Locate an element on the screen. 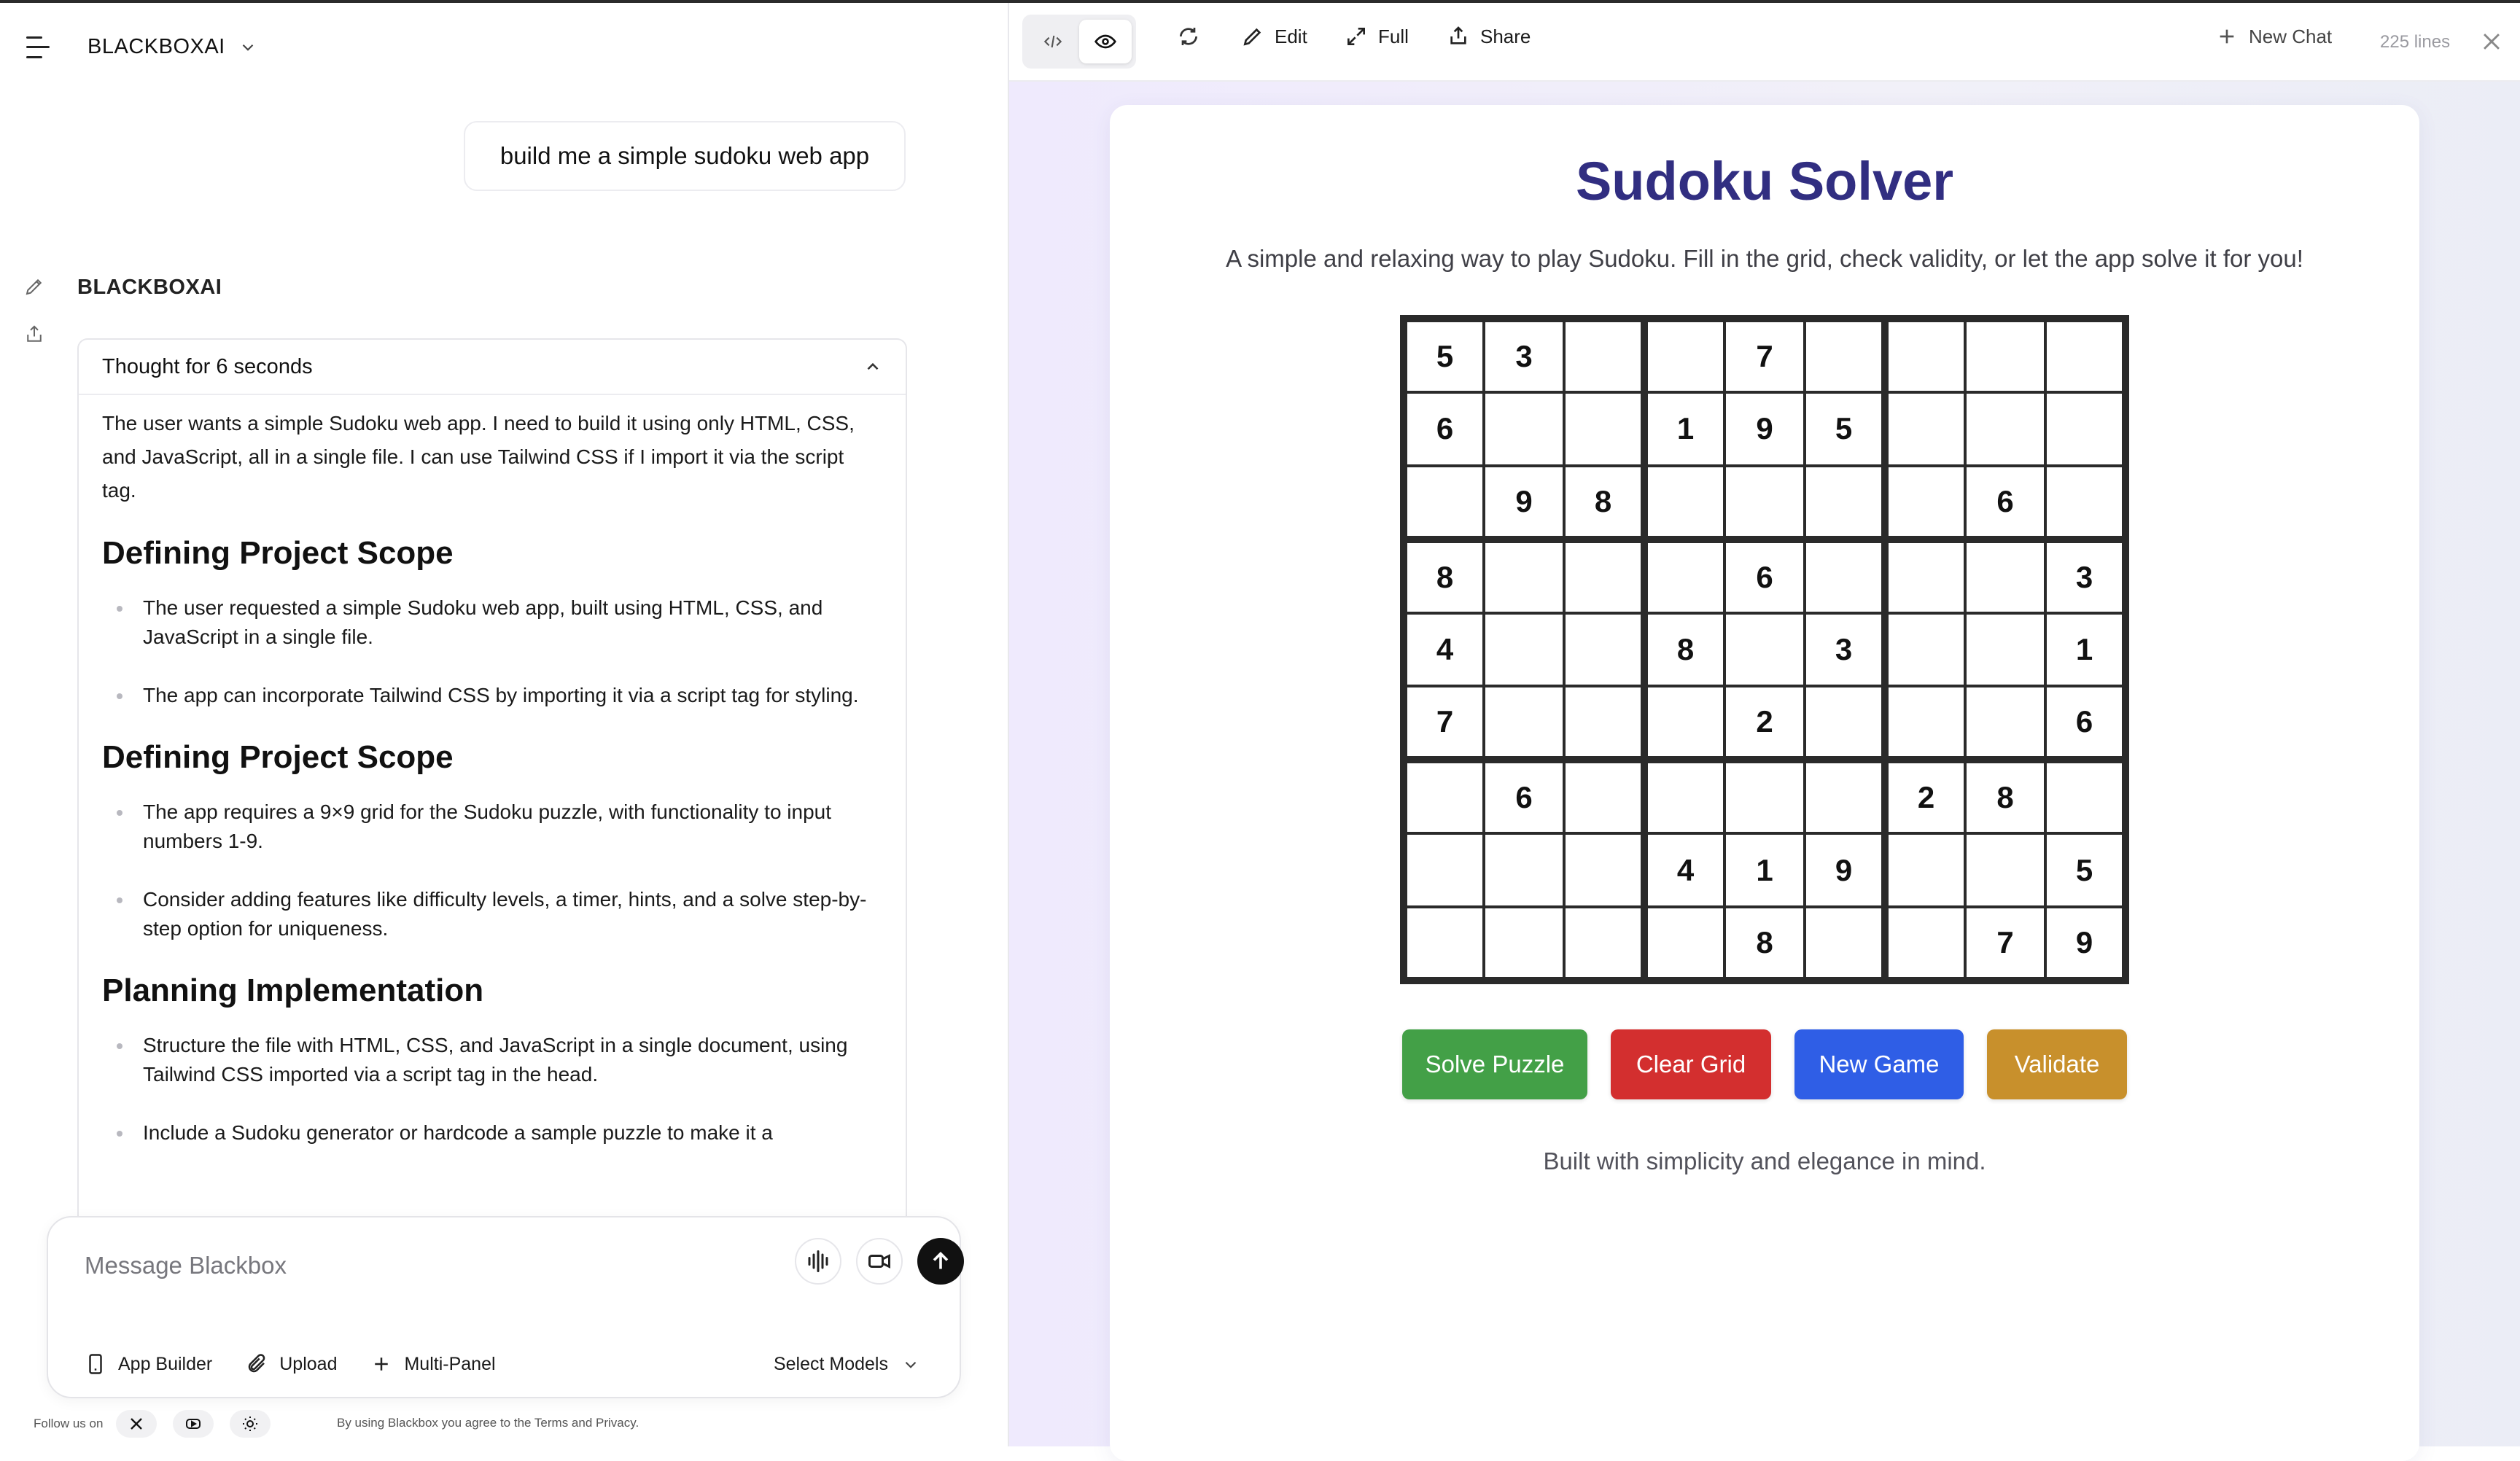 The width and height of the screenshot is (2520, 1461). share-icon is located at coordinates (34, 335).